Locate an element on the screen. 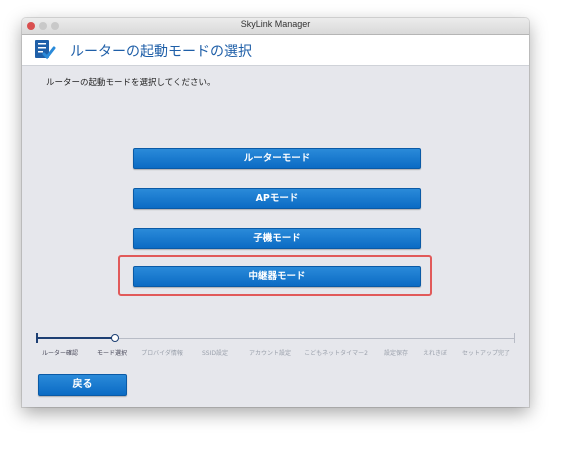 This screenshot has height=449, width=571. progress-start-marker is located at coordinates (37, 338).